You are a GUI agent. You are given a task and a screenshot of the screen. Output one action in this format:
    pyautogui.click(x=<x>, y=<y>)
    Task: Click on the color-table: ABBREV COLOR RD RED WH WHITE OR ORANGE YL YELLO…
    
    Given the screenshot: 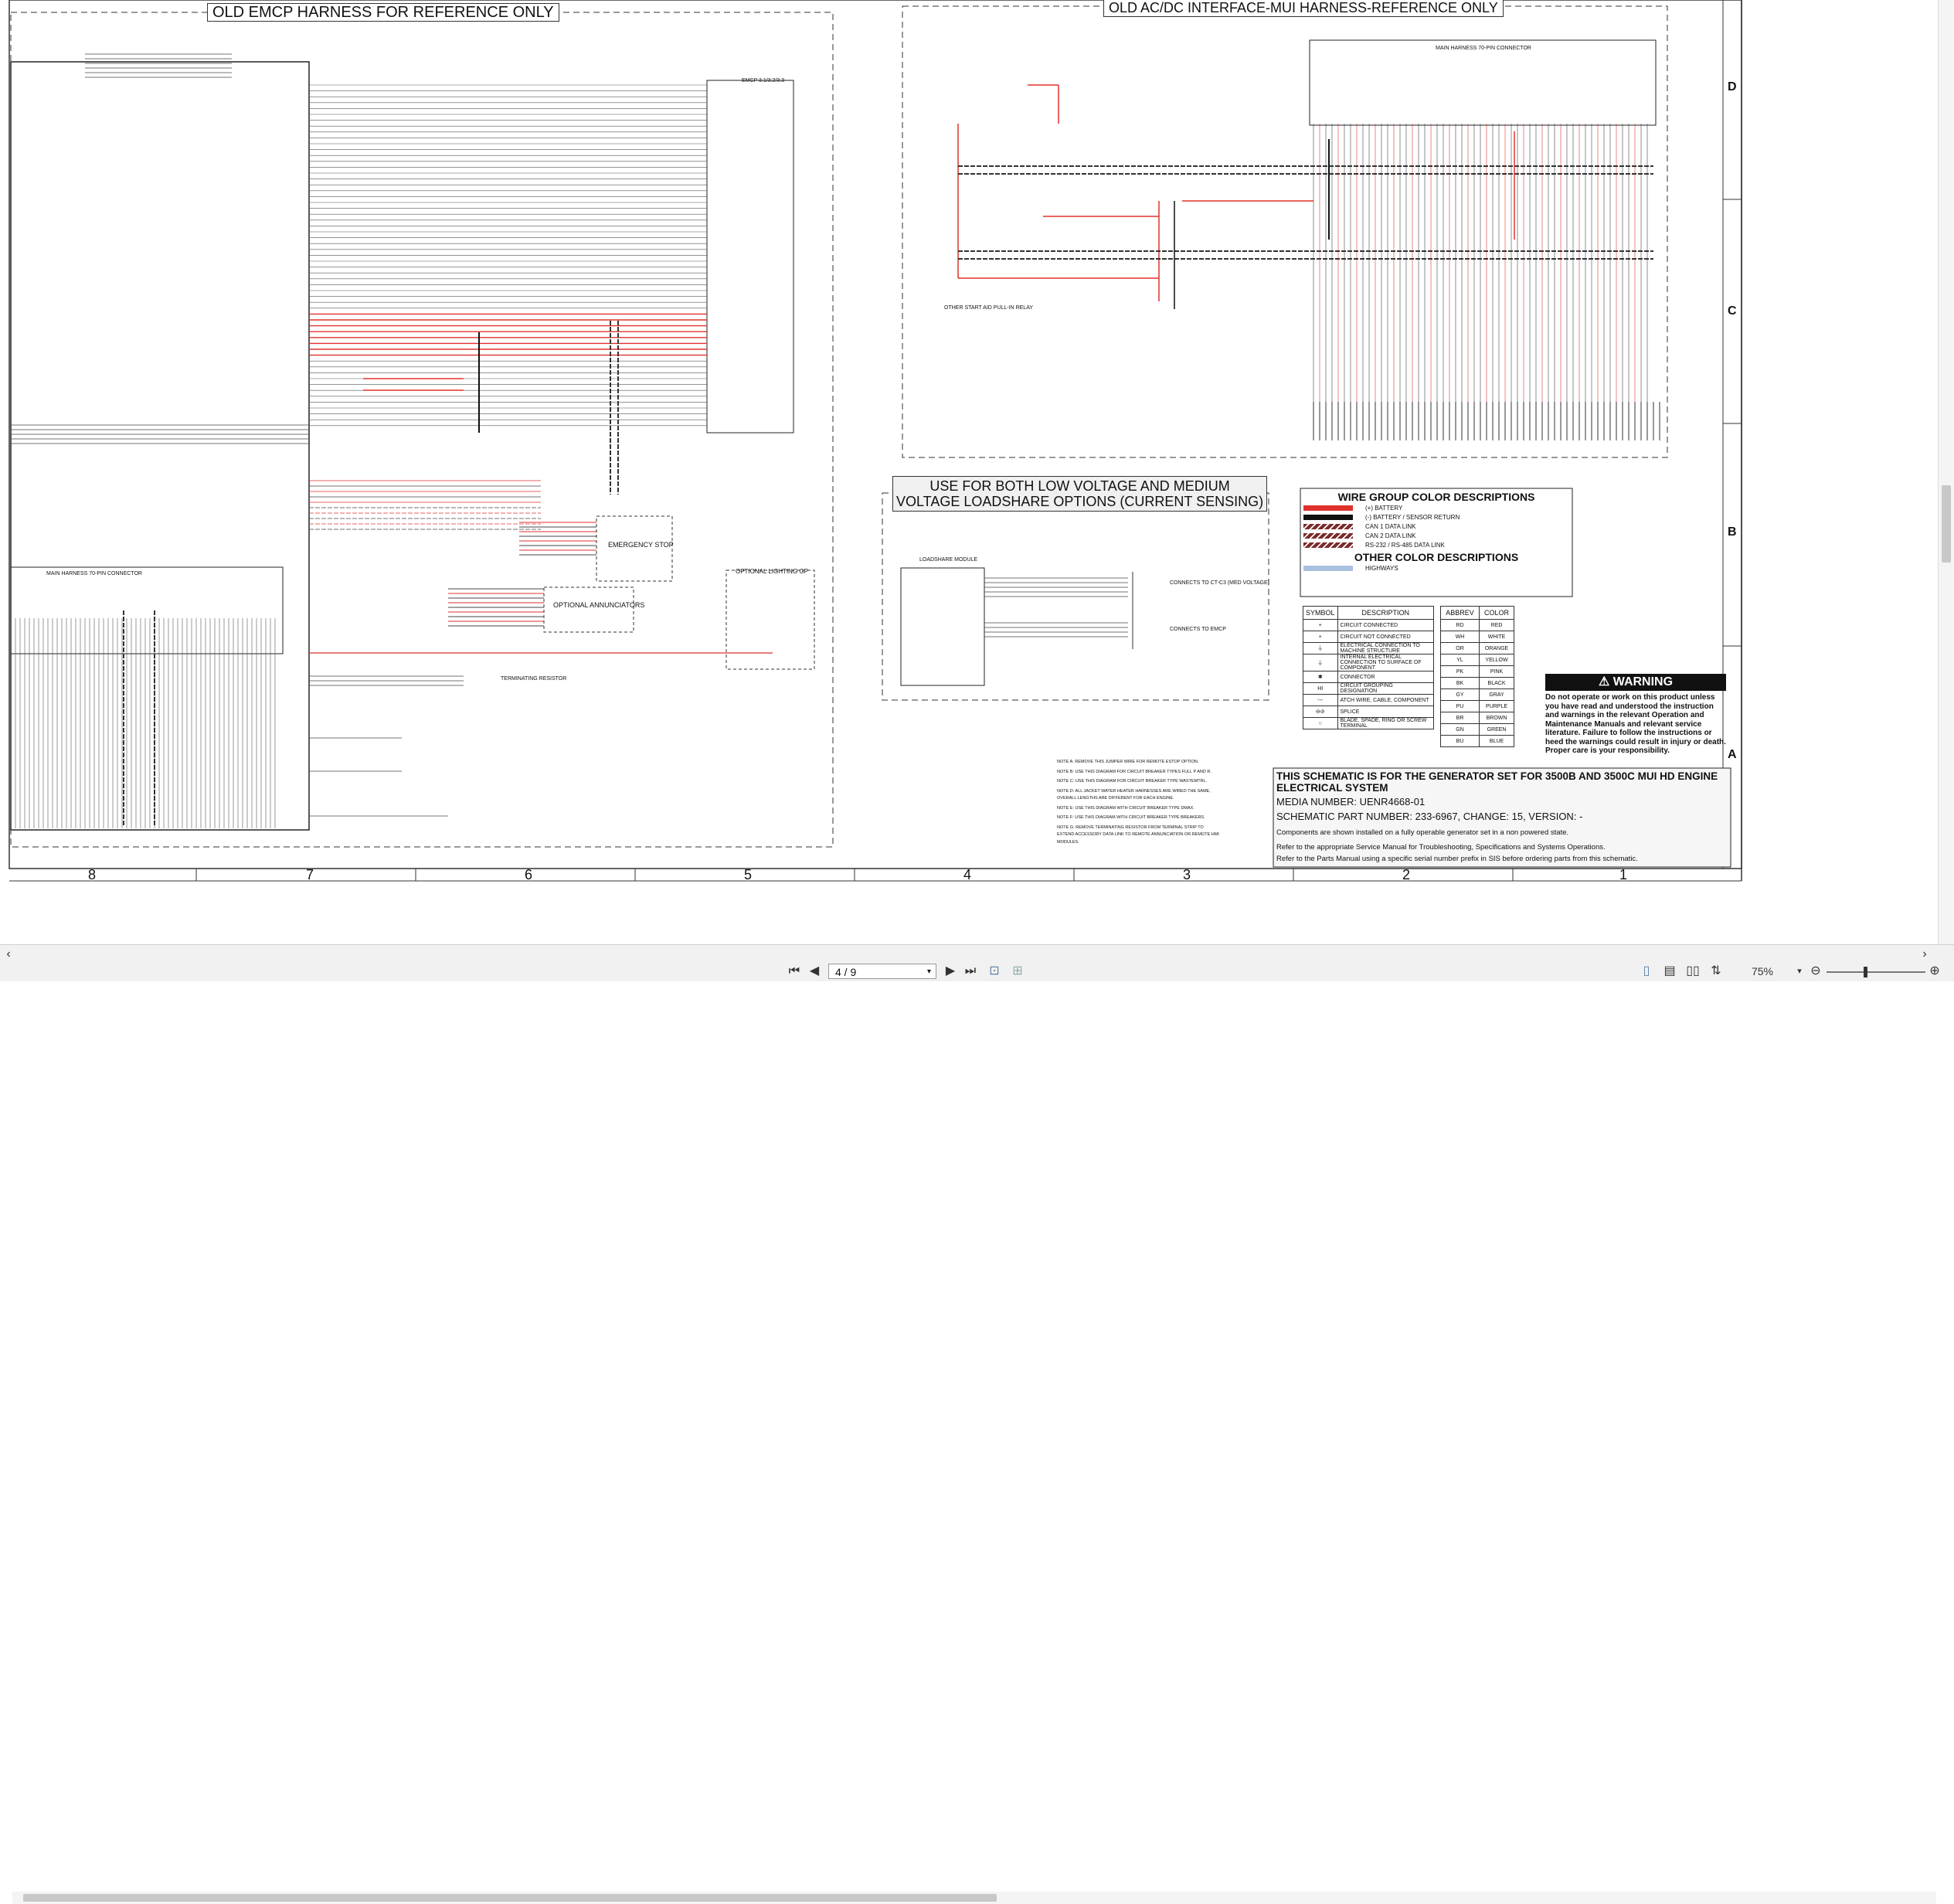 What is the action you would take?
    pyautogui.click(x=1476, y=676)
    